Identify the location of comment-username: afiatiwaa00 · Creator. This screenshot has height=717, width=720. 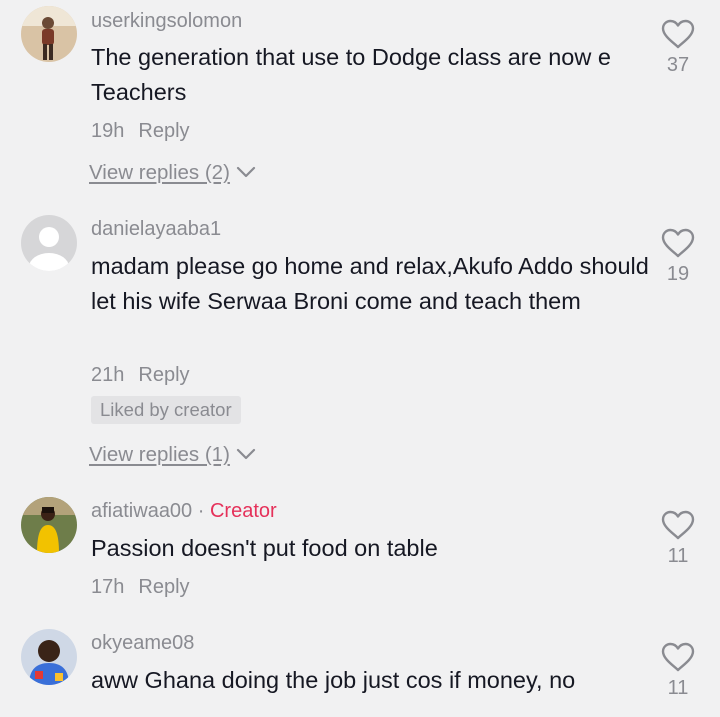
(184, 511).